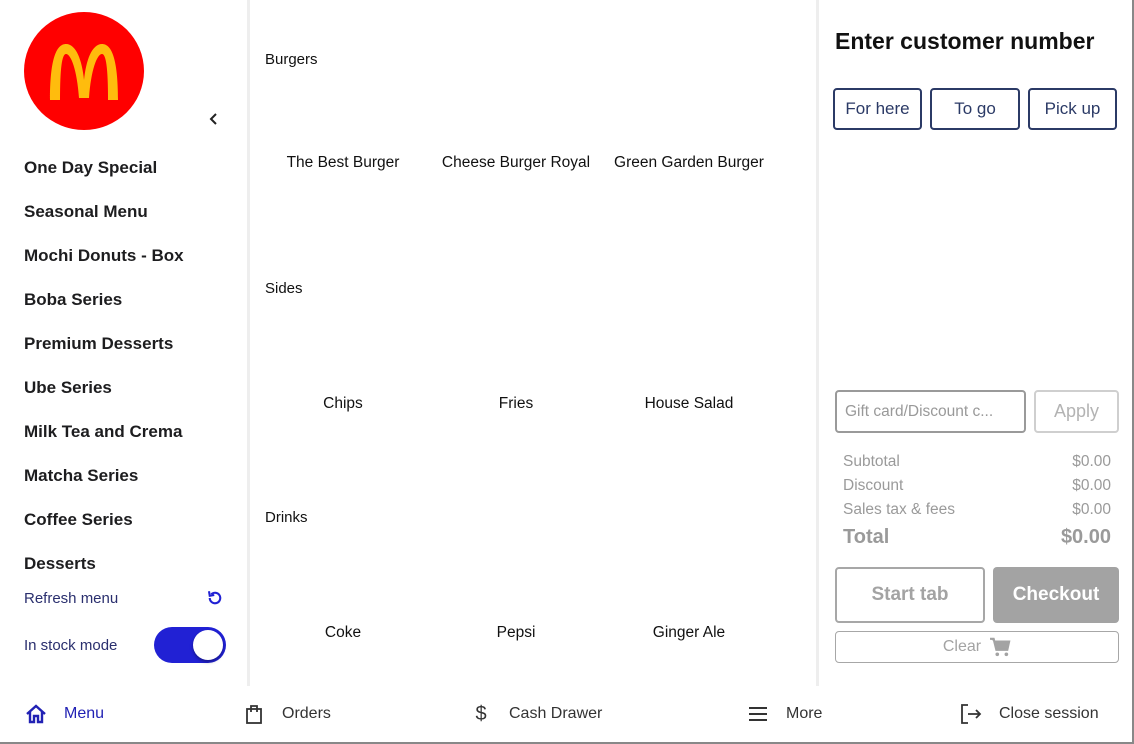 The image size is (1134, 744). I want to click on product-tile: Green Garden Burger, so click(689, 163).